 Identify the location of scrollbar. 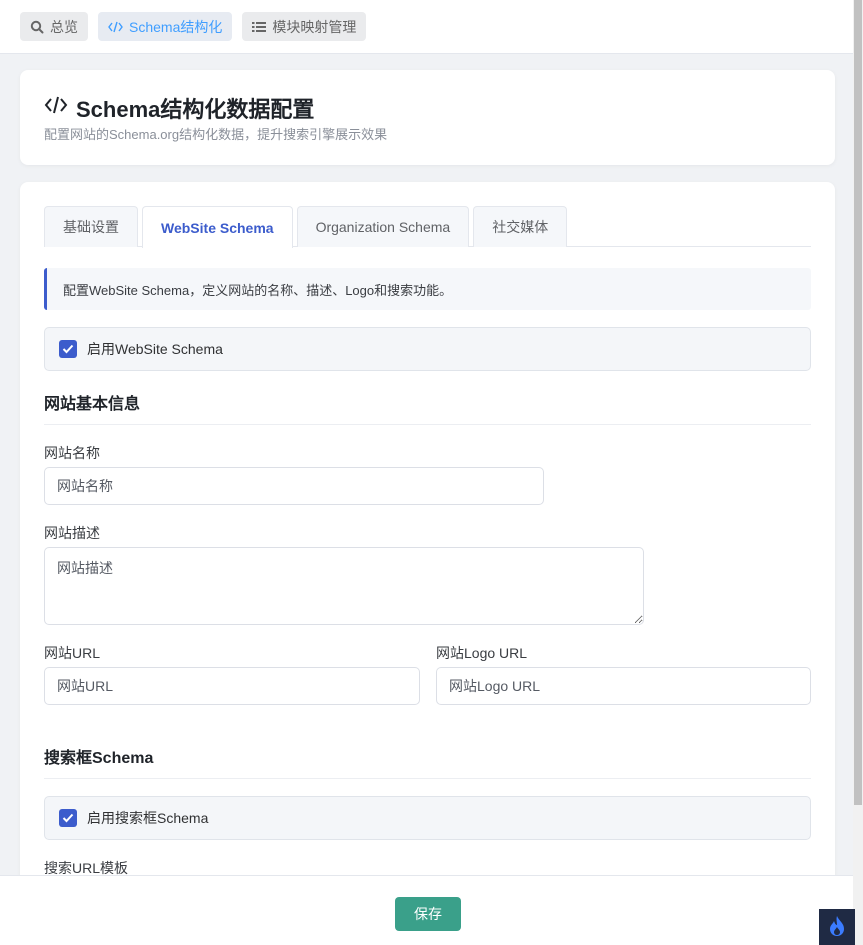
(858, 472).